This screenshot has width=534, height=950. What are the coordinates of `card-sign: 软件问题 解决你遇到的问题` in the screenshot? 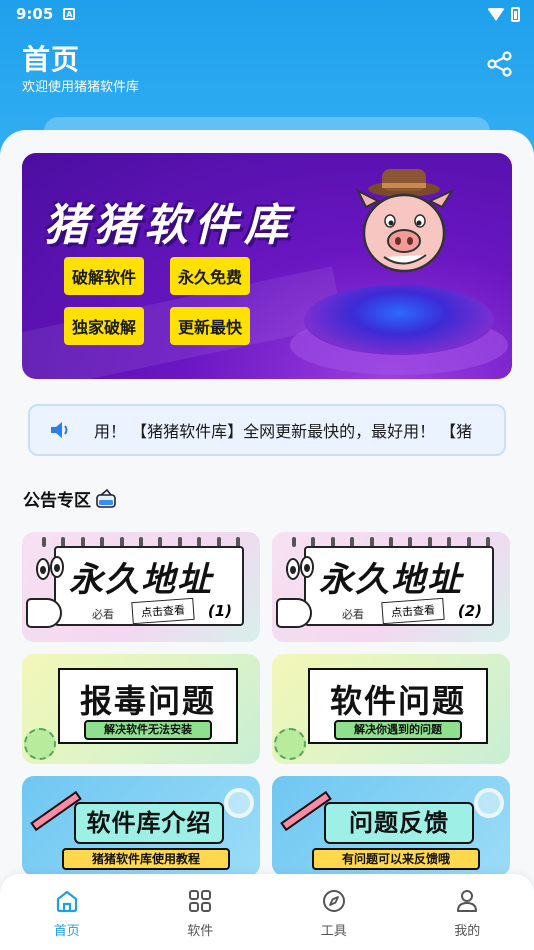 It's located at (398, 706).